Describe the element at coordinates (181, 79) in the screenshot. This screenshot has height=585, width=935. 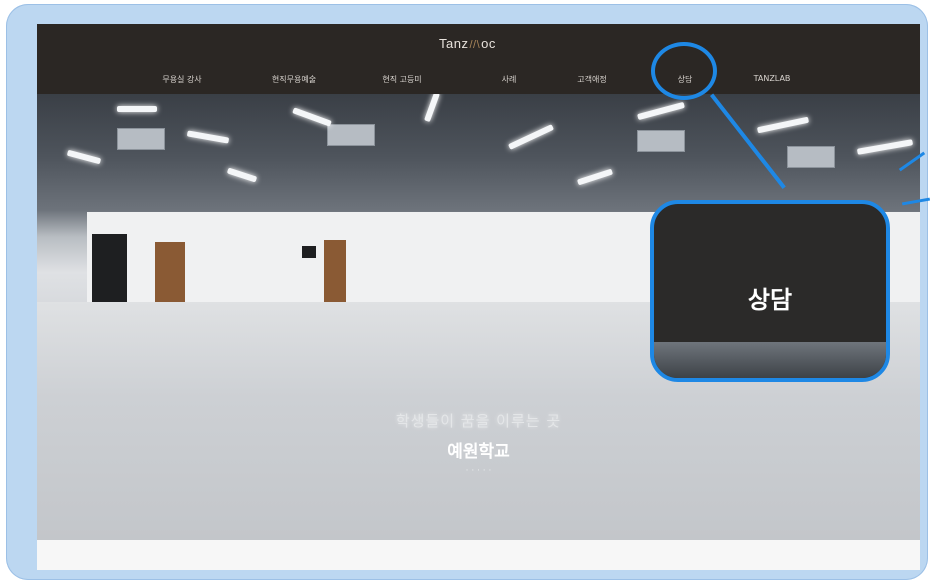
I see `nav-item-instructors: 무용실 강사` at that location.